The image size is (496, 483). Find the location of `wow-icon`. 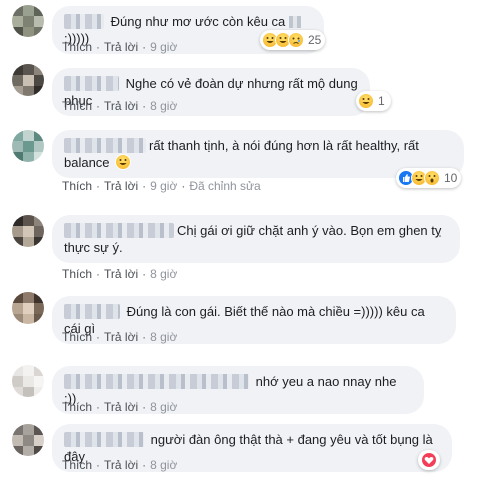

wow-icon is located at coordinates (432, 178).